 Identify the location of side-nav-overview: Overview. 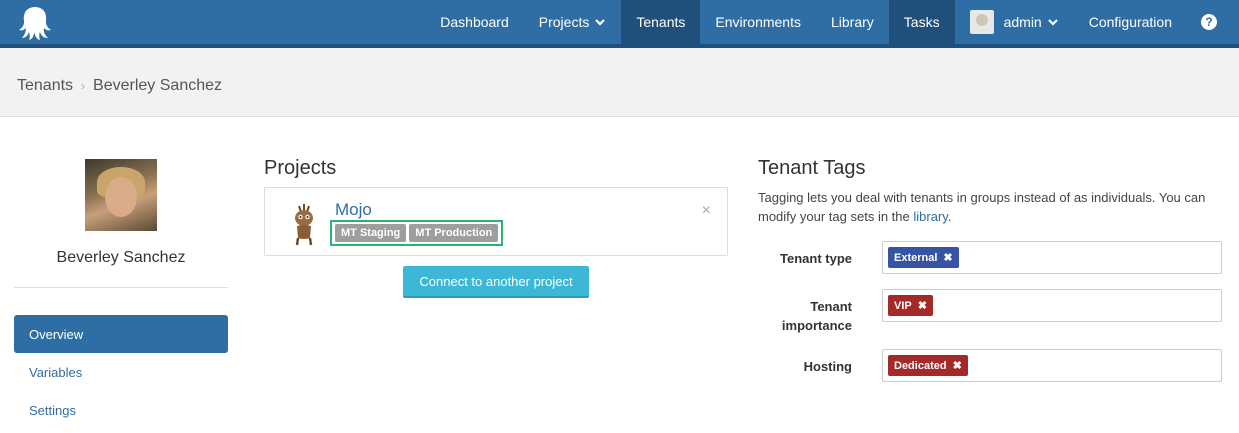
(121, 334).